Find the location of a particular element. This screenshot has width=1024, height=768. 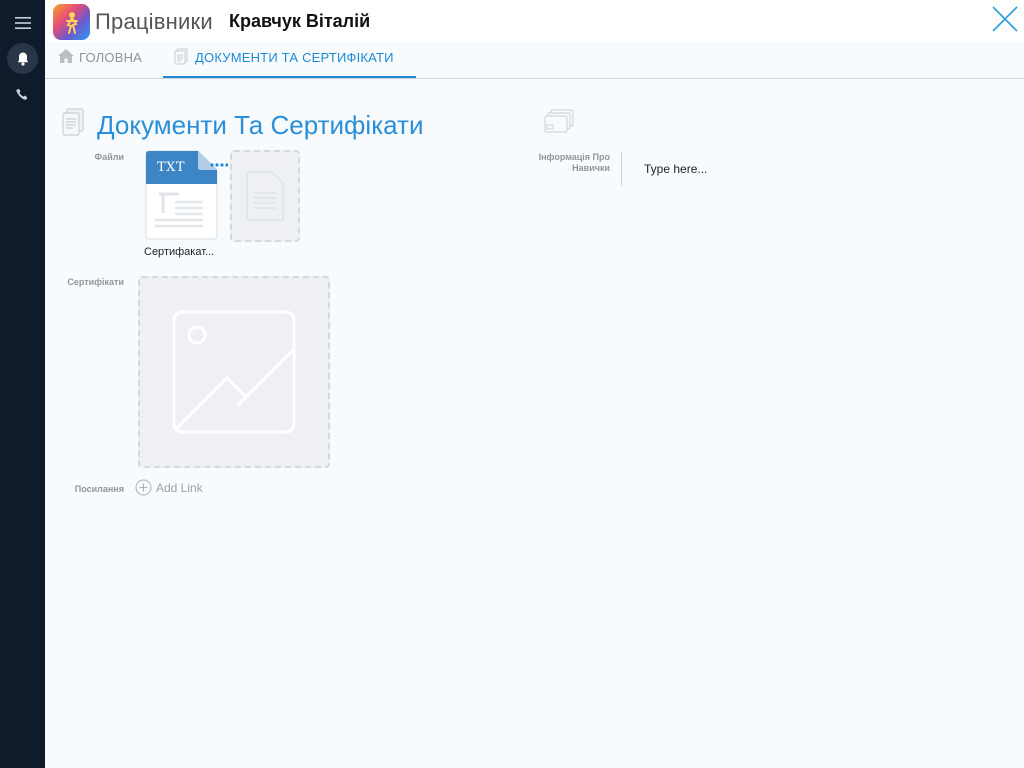

file-placeholder-icon is located at coordinates (265, 196).